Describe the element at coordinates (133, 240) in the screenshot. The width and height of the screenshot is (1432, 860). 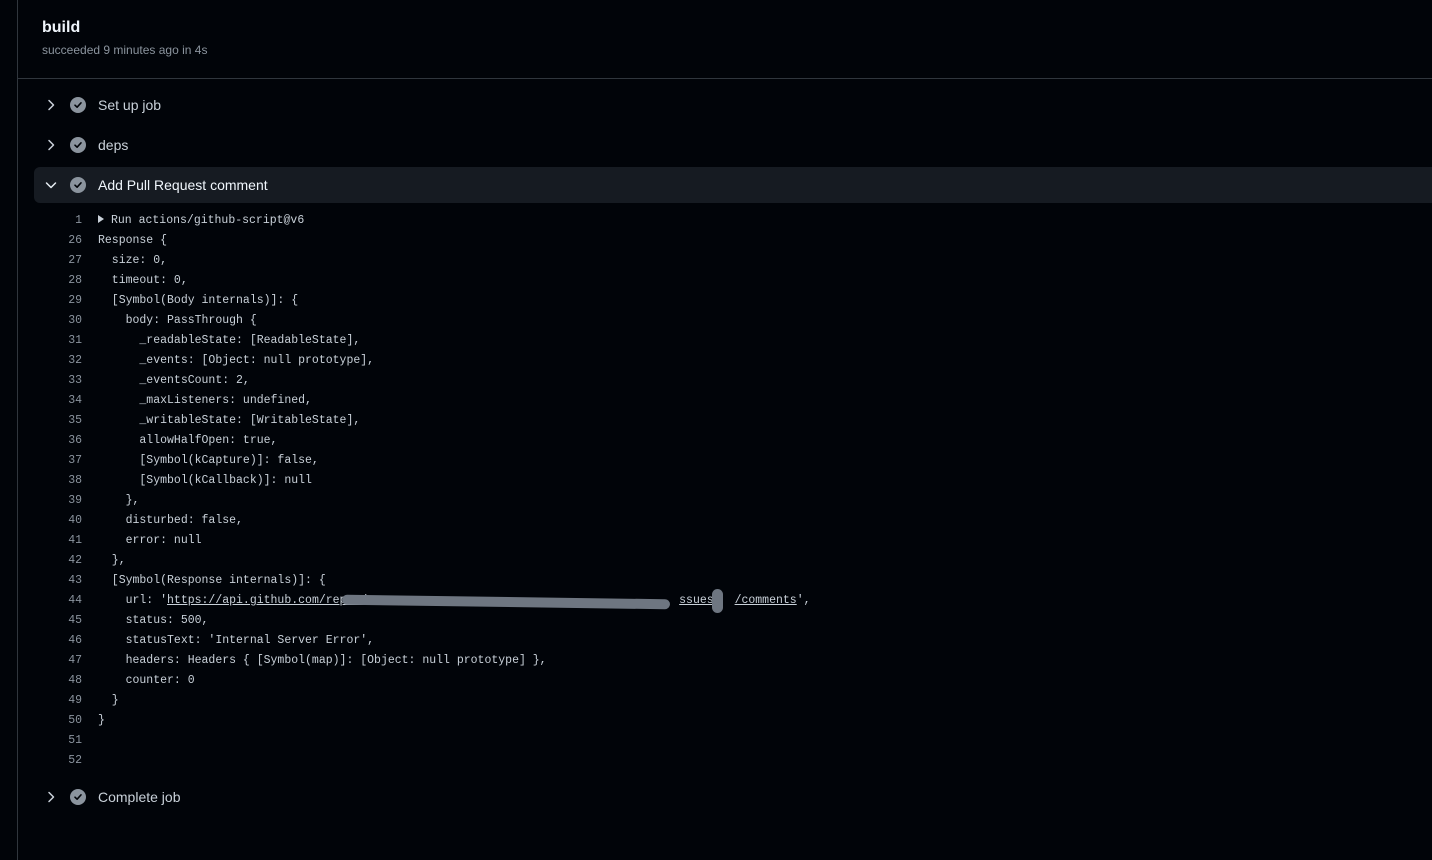
I see `log-line-text: Response {` at that location.